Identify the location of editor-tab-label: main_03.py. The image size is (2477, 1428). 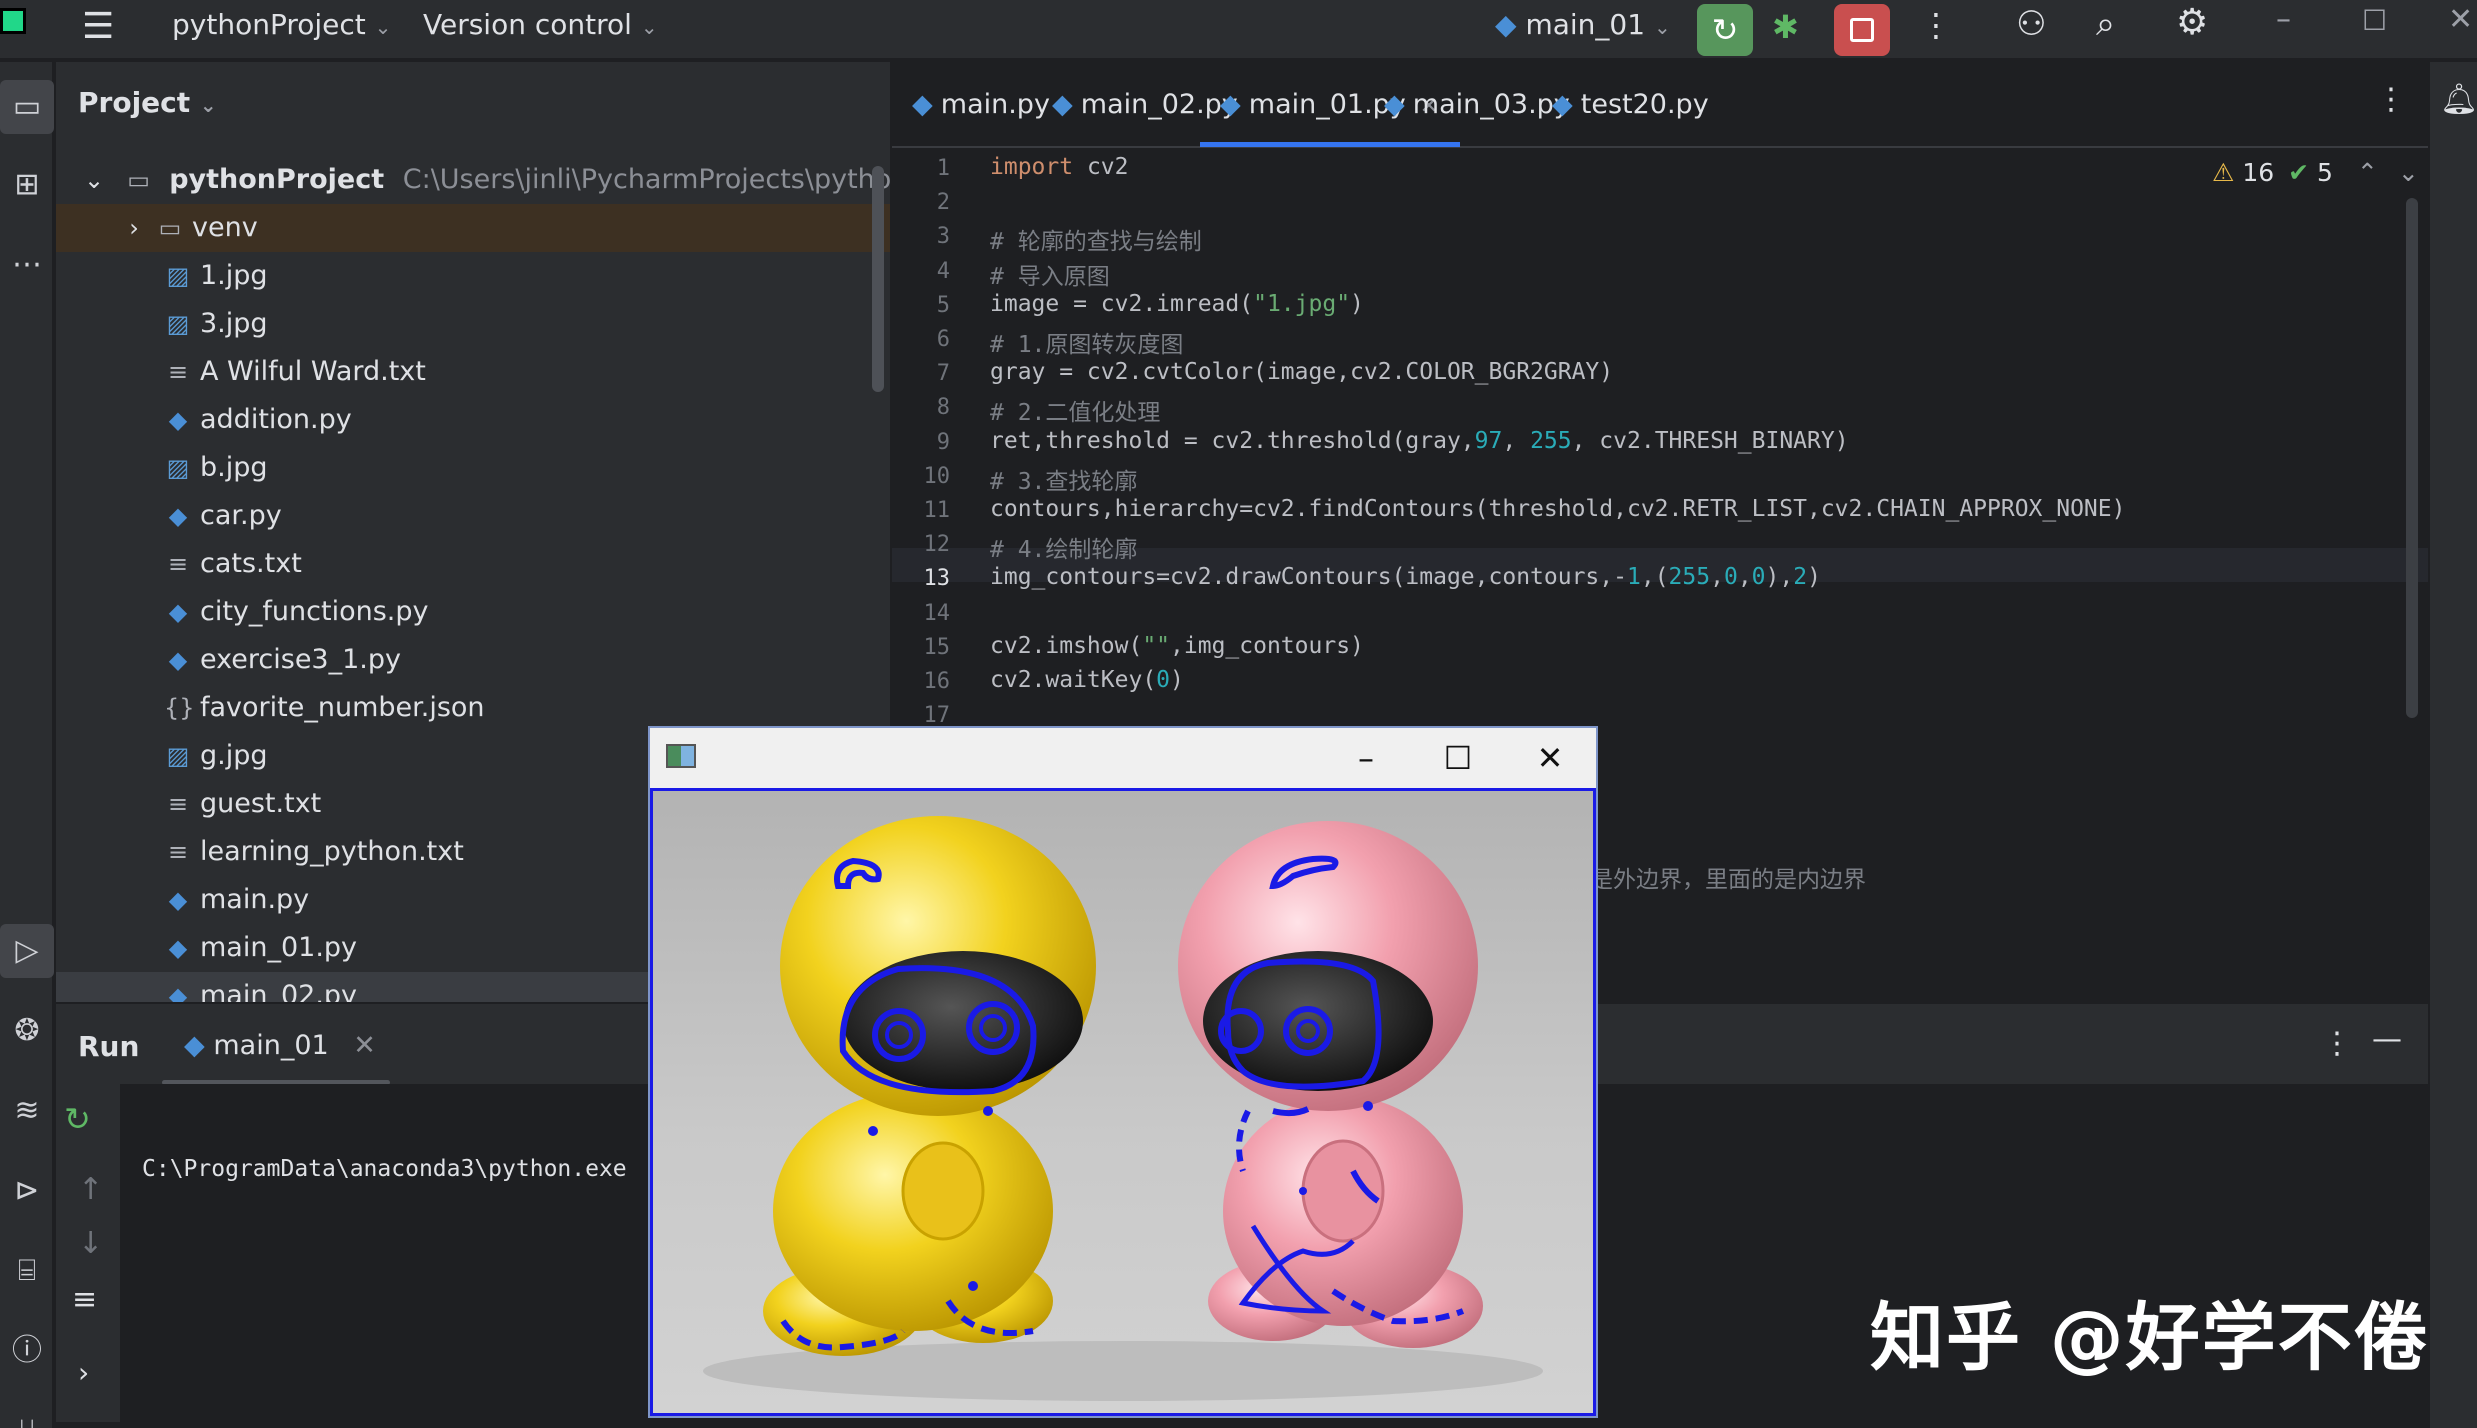
(1491, 104).